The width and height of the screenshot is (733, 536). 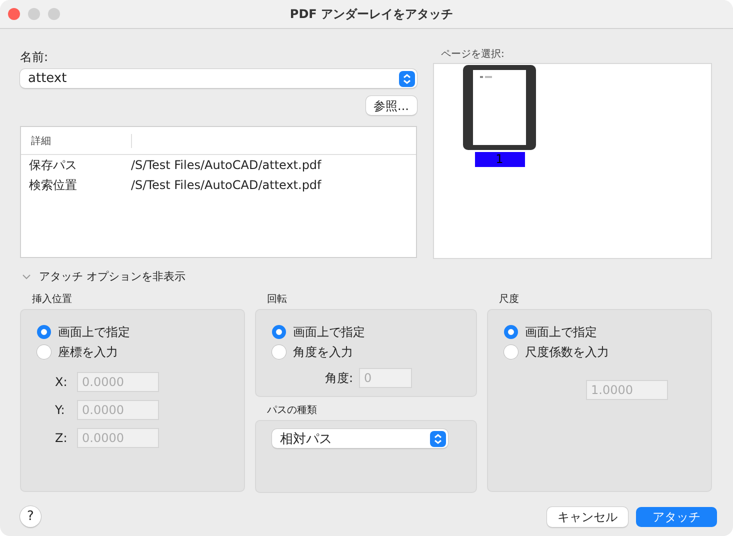 I want to click on field-label: Y:, so click(x=60, y=410).